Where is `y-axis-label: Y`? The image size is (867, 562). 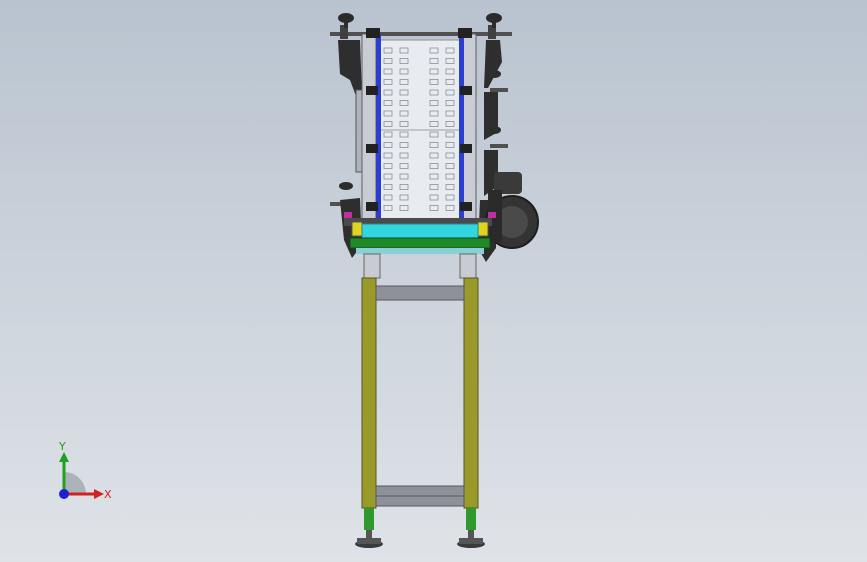 y-axis-label: Y is located at coordinates (62, 446).